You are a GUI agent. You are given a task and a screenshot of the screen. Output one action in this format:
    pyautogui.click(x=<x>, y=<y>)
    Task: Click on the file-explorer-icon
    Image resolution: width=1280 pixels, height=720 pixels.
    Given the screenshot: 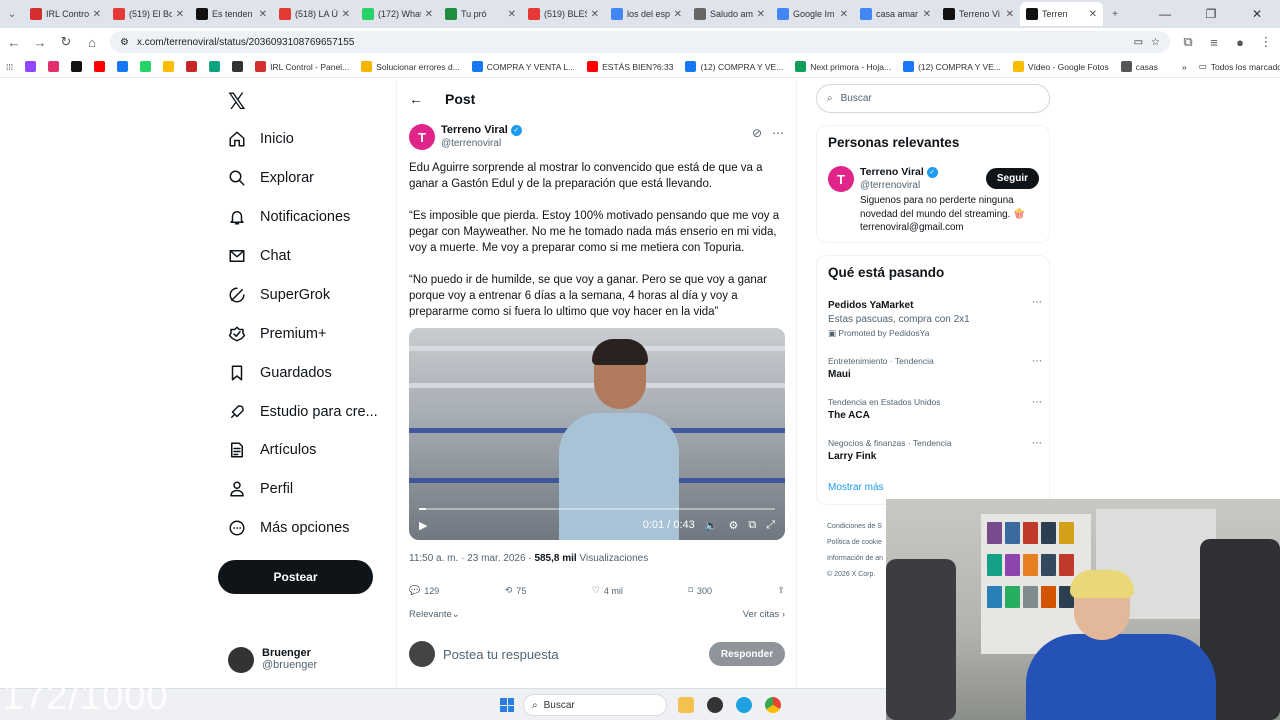 What is the action you would take?
    pyautogui.click(x=686, y=705)
    